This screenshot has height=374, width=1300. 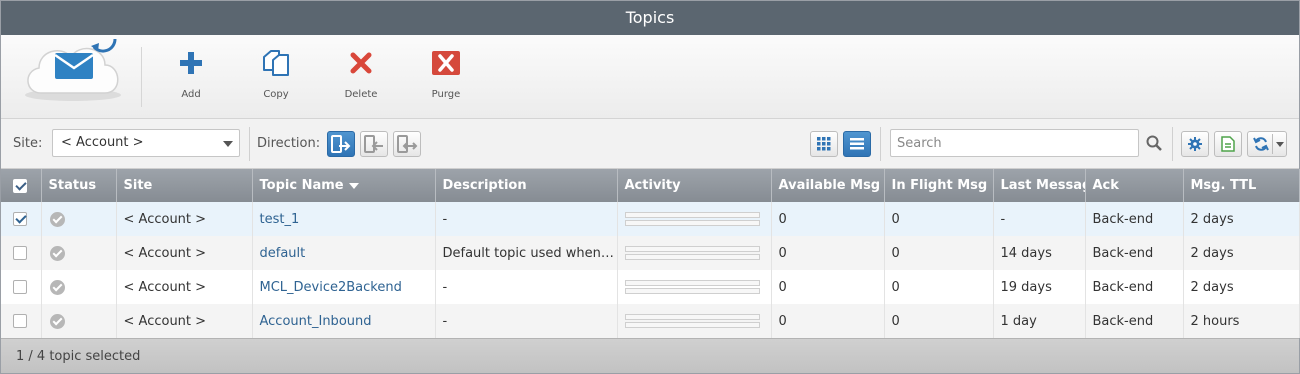 I want to click on select-all-checkbox, so click(x=21, y=185).